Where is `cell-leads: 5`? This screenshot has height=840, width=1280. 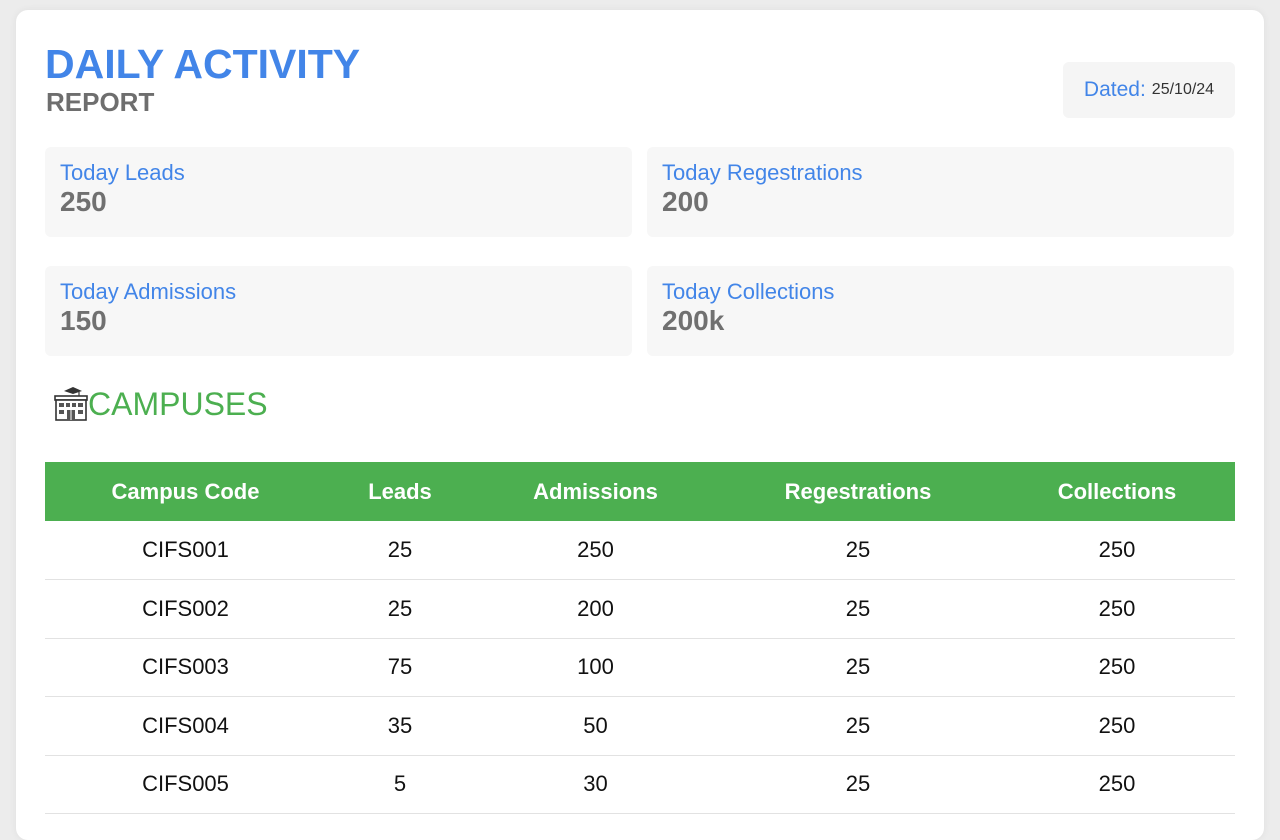 cell-leads: 5 is located at coordinates (400, 784).